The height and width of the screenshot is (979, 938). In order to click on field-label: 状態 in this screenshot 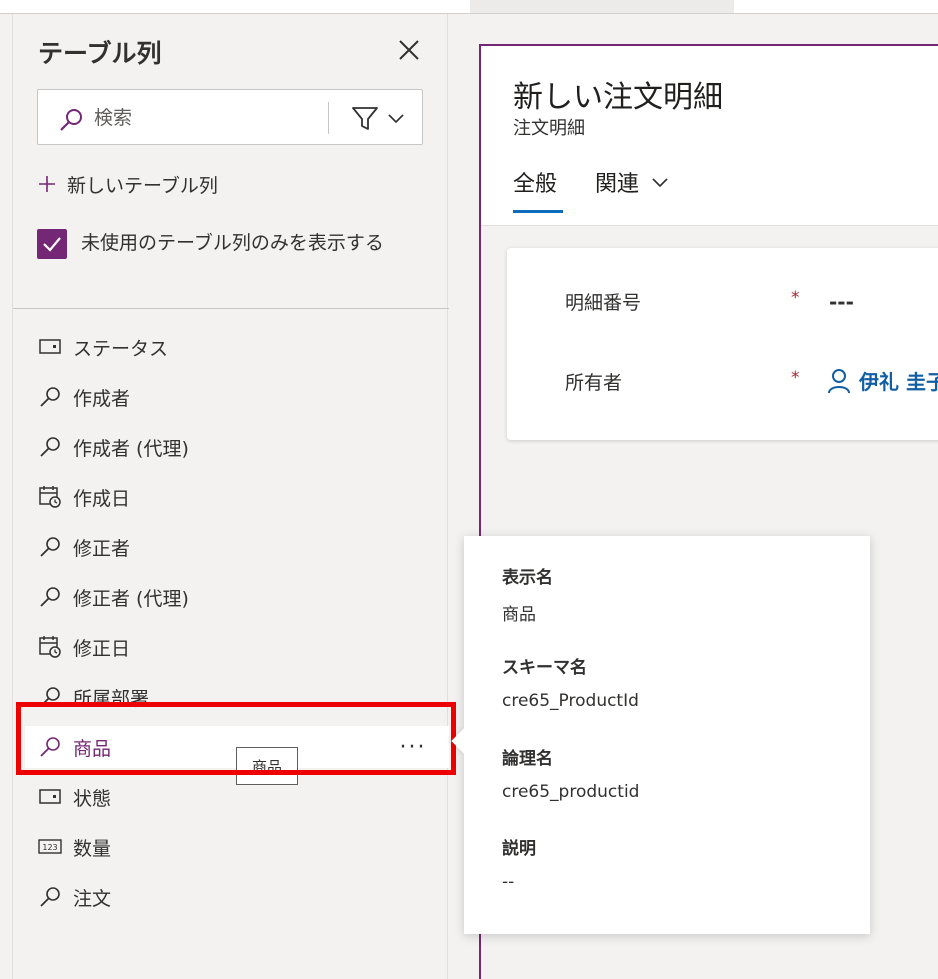, I will do `click(92, 798)`.